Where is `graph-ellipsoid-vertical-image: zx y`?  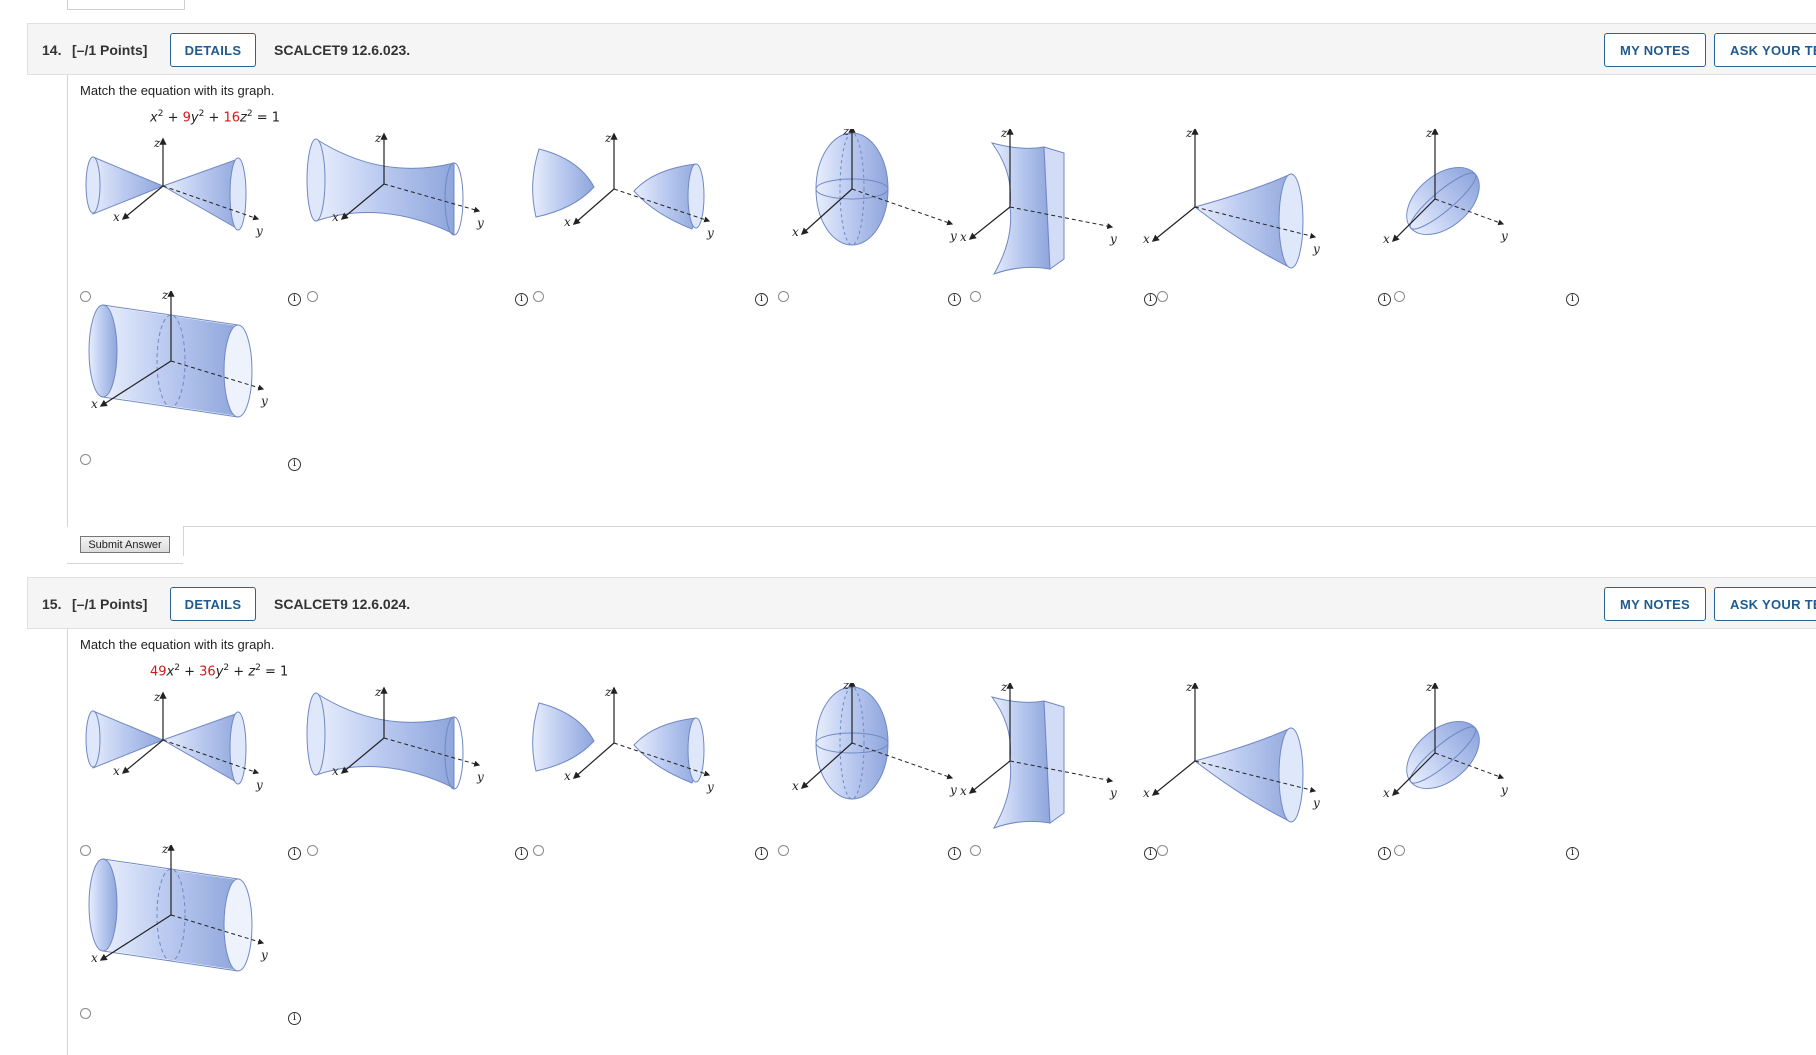 graph-ellipsoid-vertical-image: zx y is located at coordinates (874, 187).